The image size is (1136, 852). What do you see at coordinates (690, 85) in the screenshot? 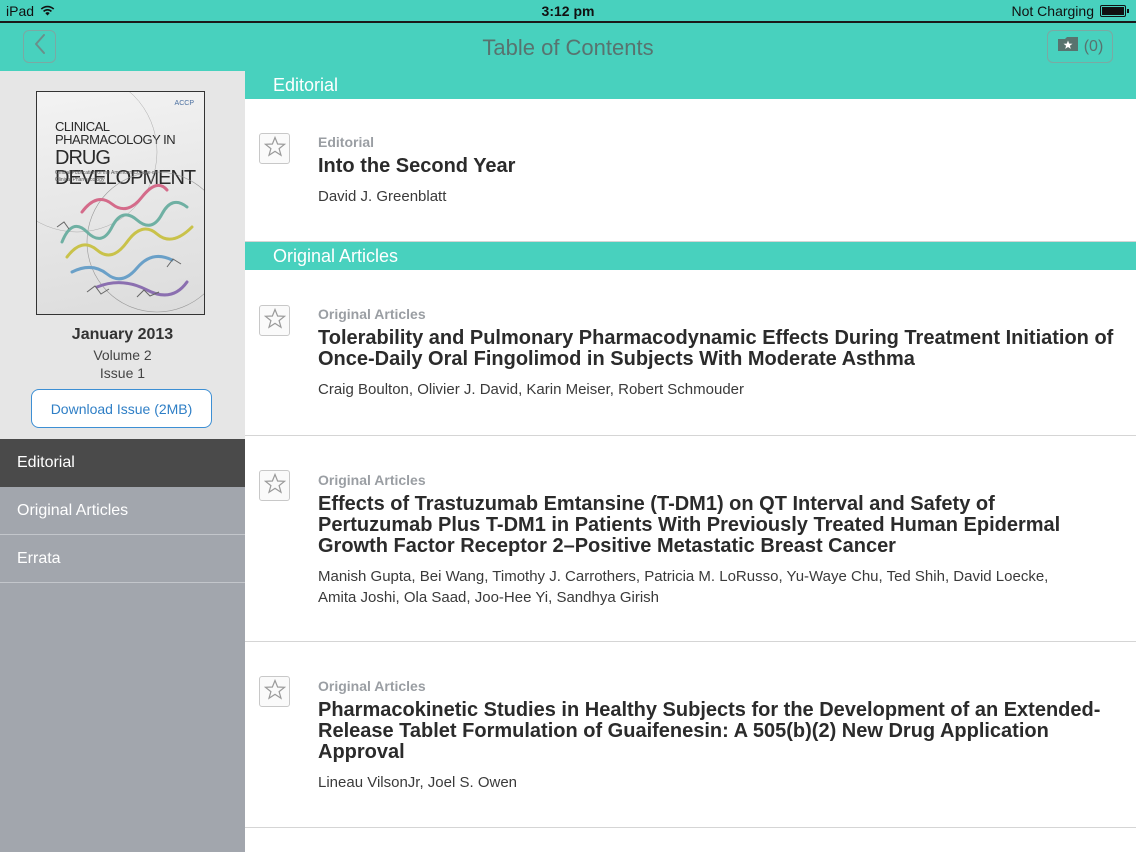
I see `section-header-editorial: Editorial` at bounding box center [690, 85].